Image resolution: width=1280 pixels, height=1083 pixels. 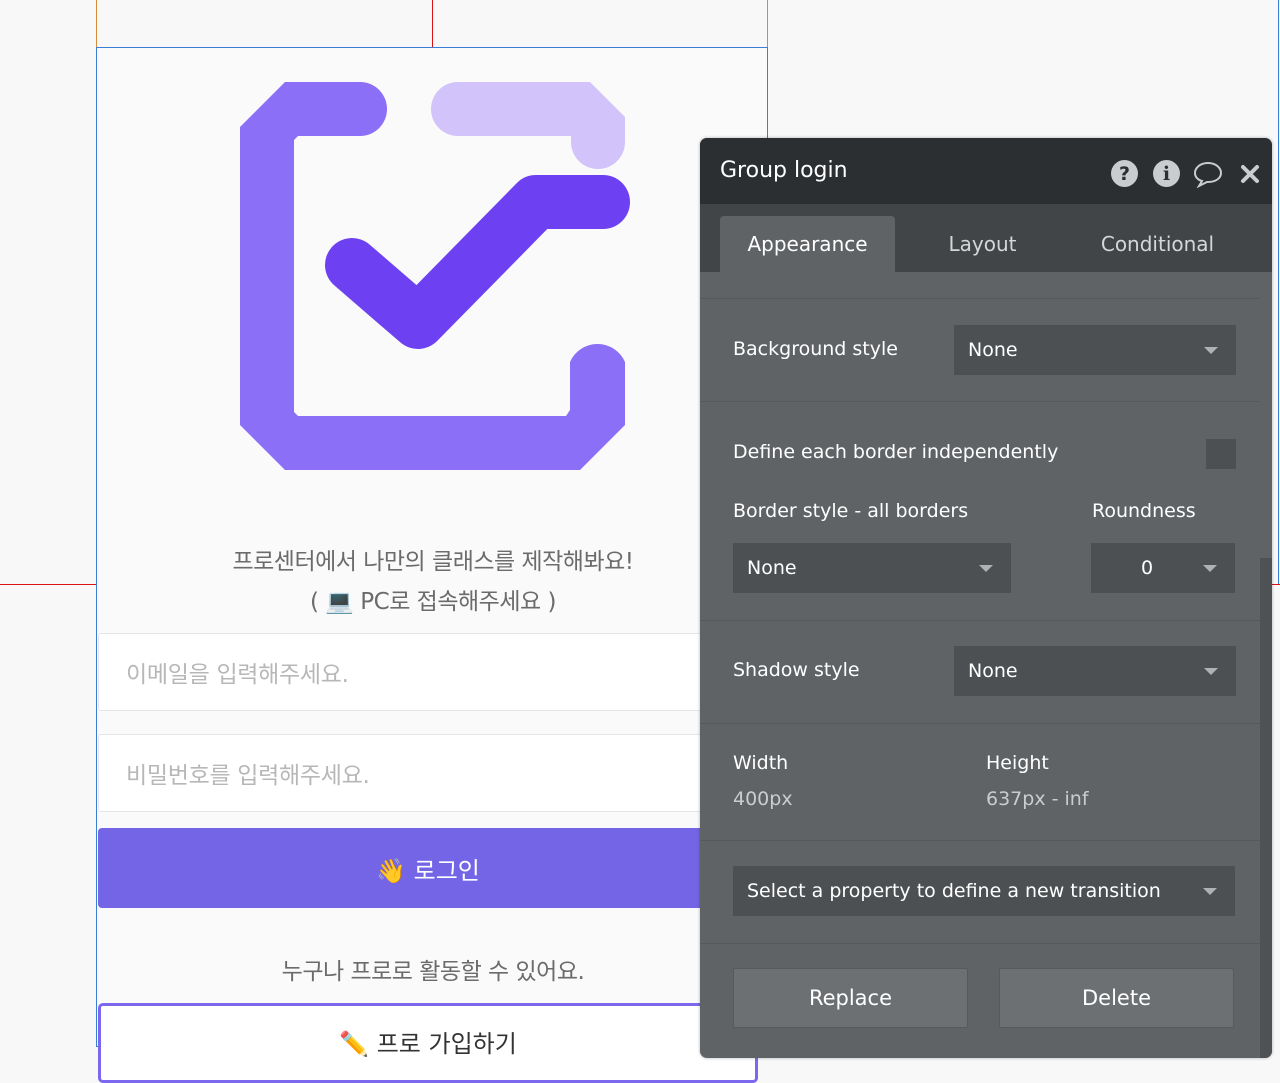 What do you see at coordinates (1157, 244) in the screenshot?
I see `tab-conditional: Conditional` at bounding box center [1157, 244].